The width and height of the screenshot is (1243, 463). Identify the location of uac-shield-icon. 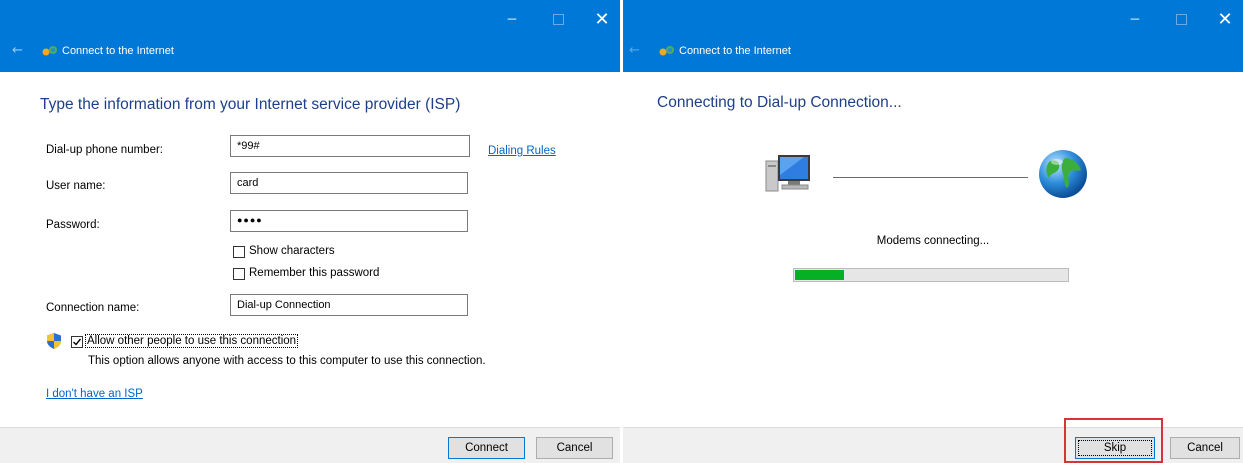
(54, 341).